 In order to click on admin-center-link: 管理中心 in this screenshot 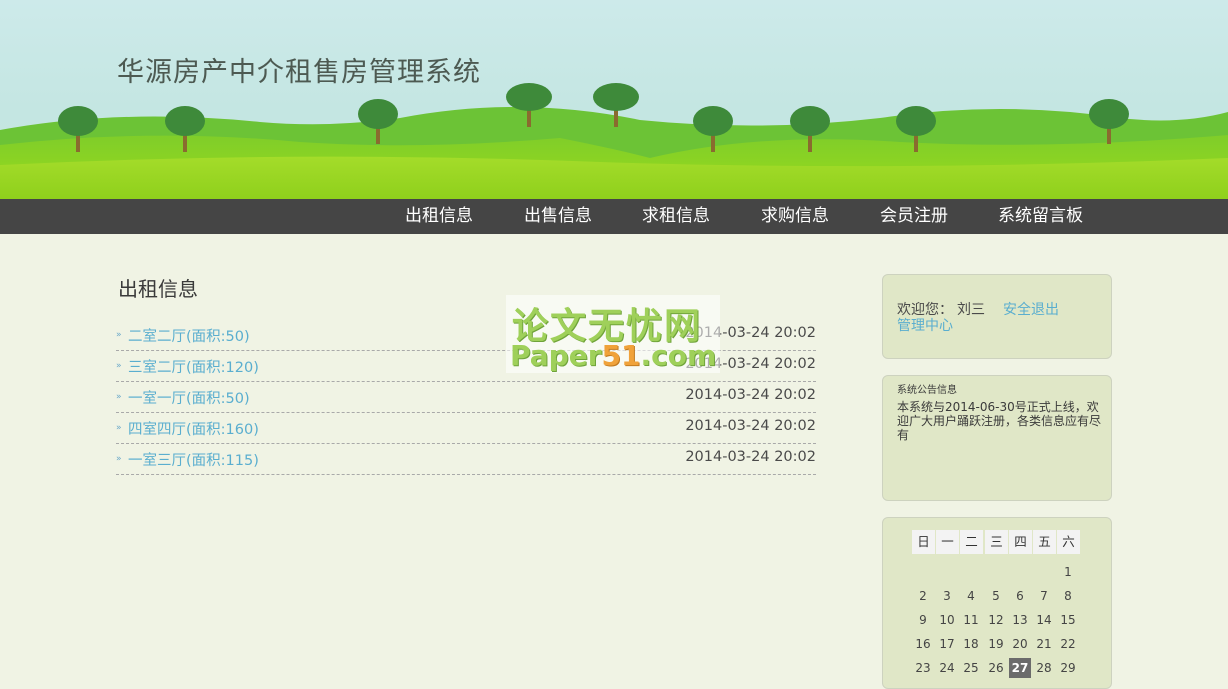, I will do `click(925, 325)`.